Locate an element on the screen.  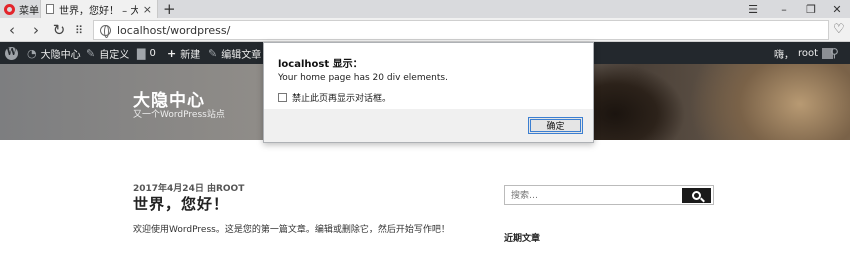
search-button is located at coordinates (696, 195).